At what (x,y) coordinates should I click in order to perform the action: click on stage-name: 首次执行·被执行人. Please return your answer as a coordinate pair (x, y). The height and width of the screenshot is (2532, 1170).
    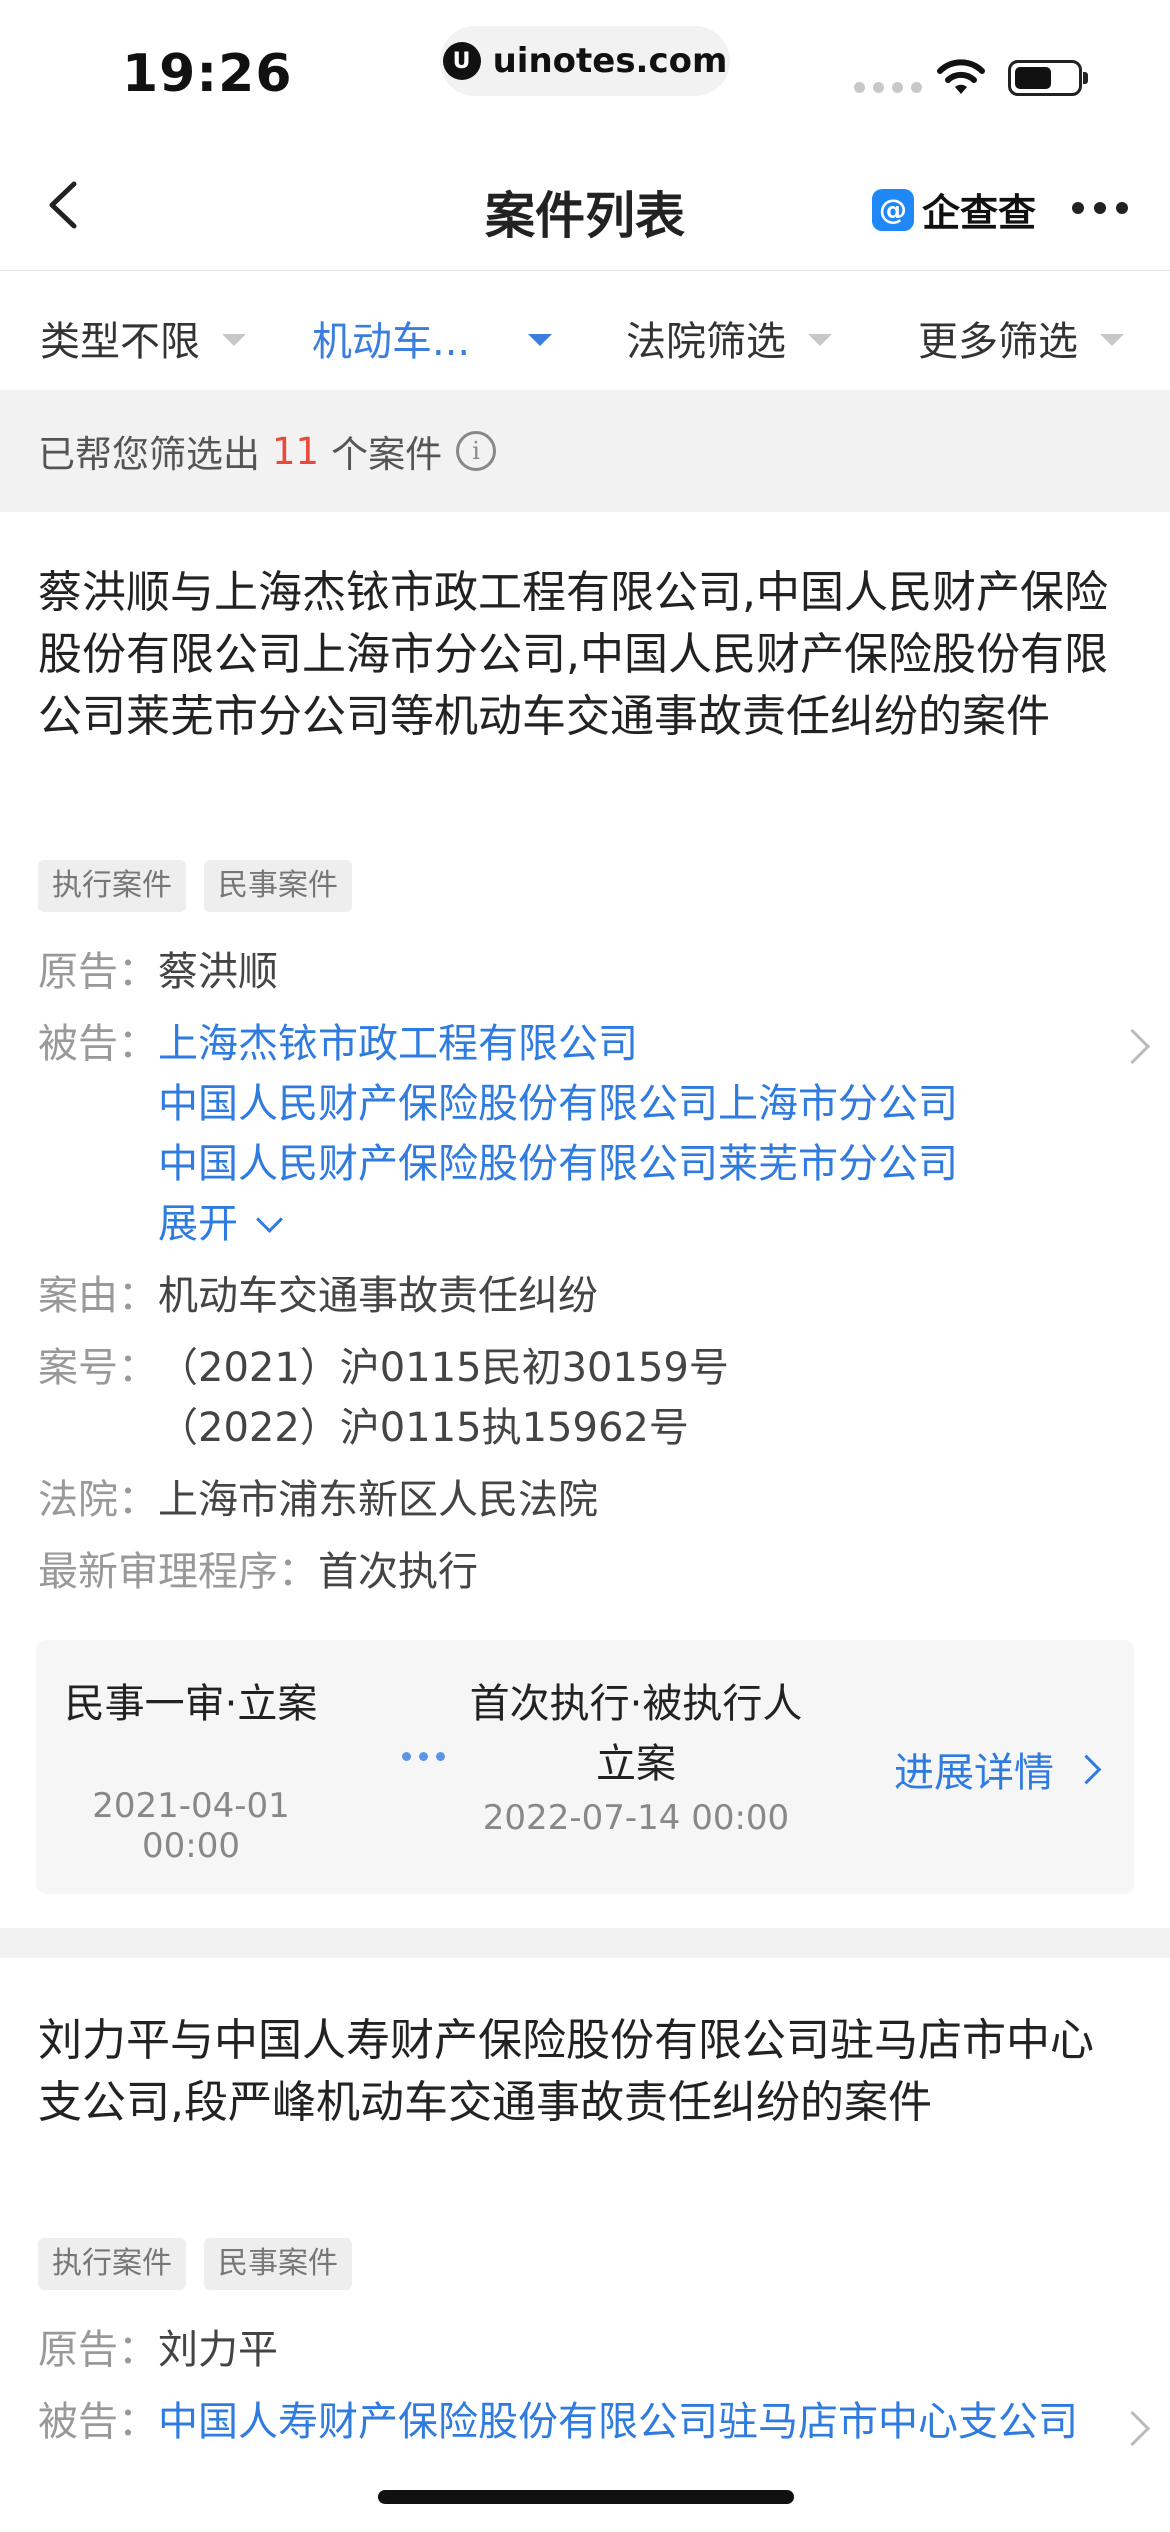
    Looking at the image, I should click on (636, 1704).